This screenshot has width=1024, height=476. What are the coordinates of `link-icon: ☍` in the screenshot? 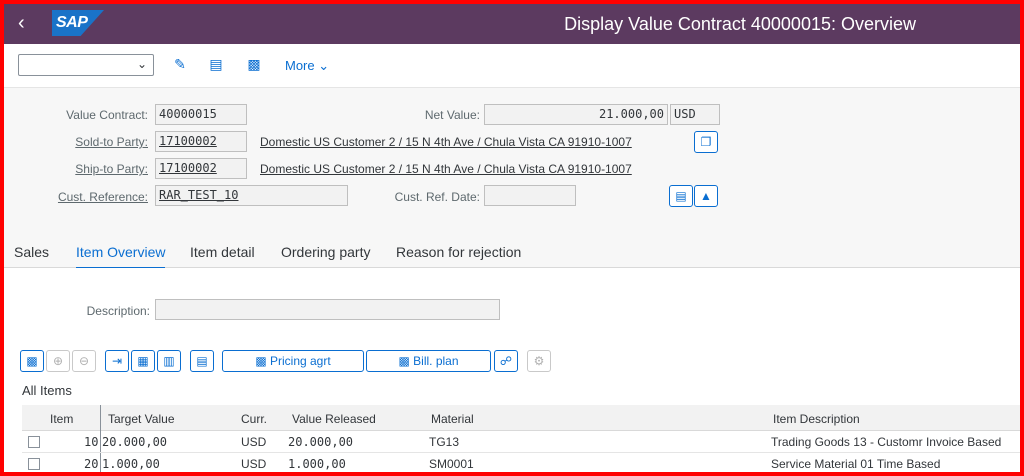 It's located at (506, 361).